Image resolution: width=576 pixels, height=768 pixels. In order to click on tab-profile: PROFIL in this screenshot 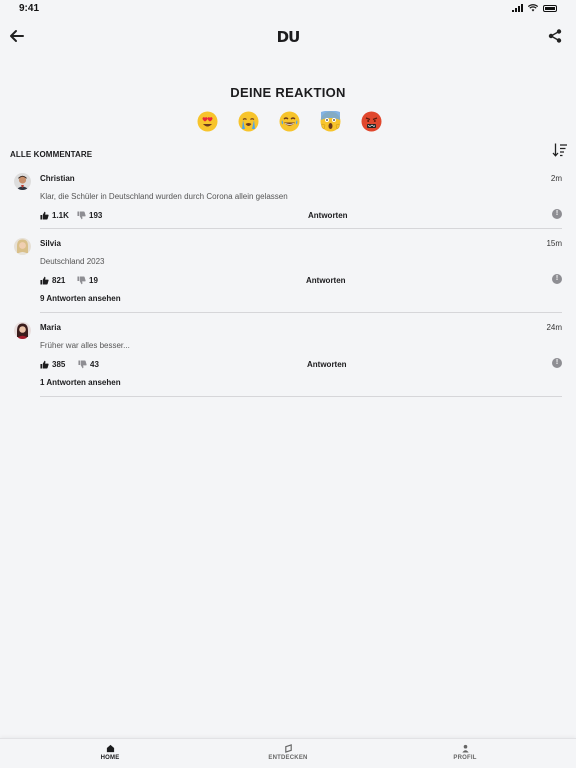, I will do `click(465, 752)`.